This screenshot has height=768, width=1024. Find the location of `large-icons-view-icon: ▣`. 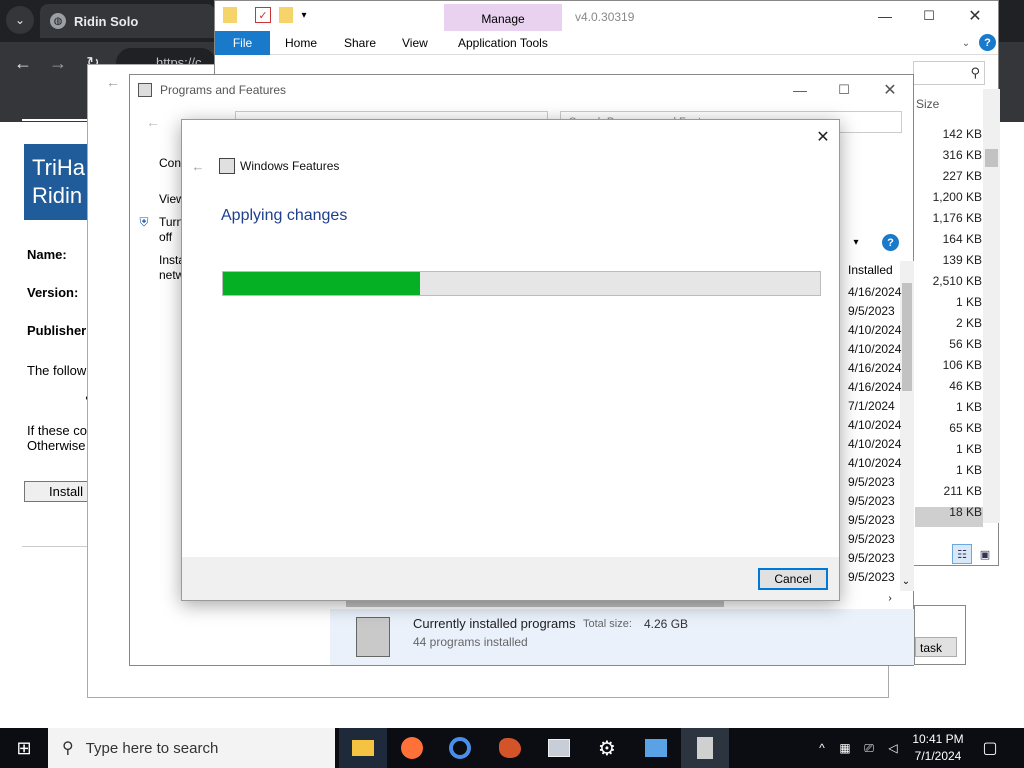

large-icons-view-icon: ▣ is located at coordinates (985, 554).